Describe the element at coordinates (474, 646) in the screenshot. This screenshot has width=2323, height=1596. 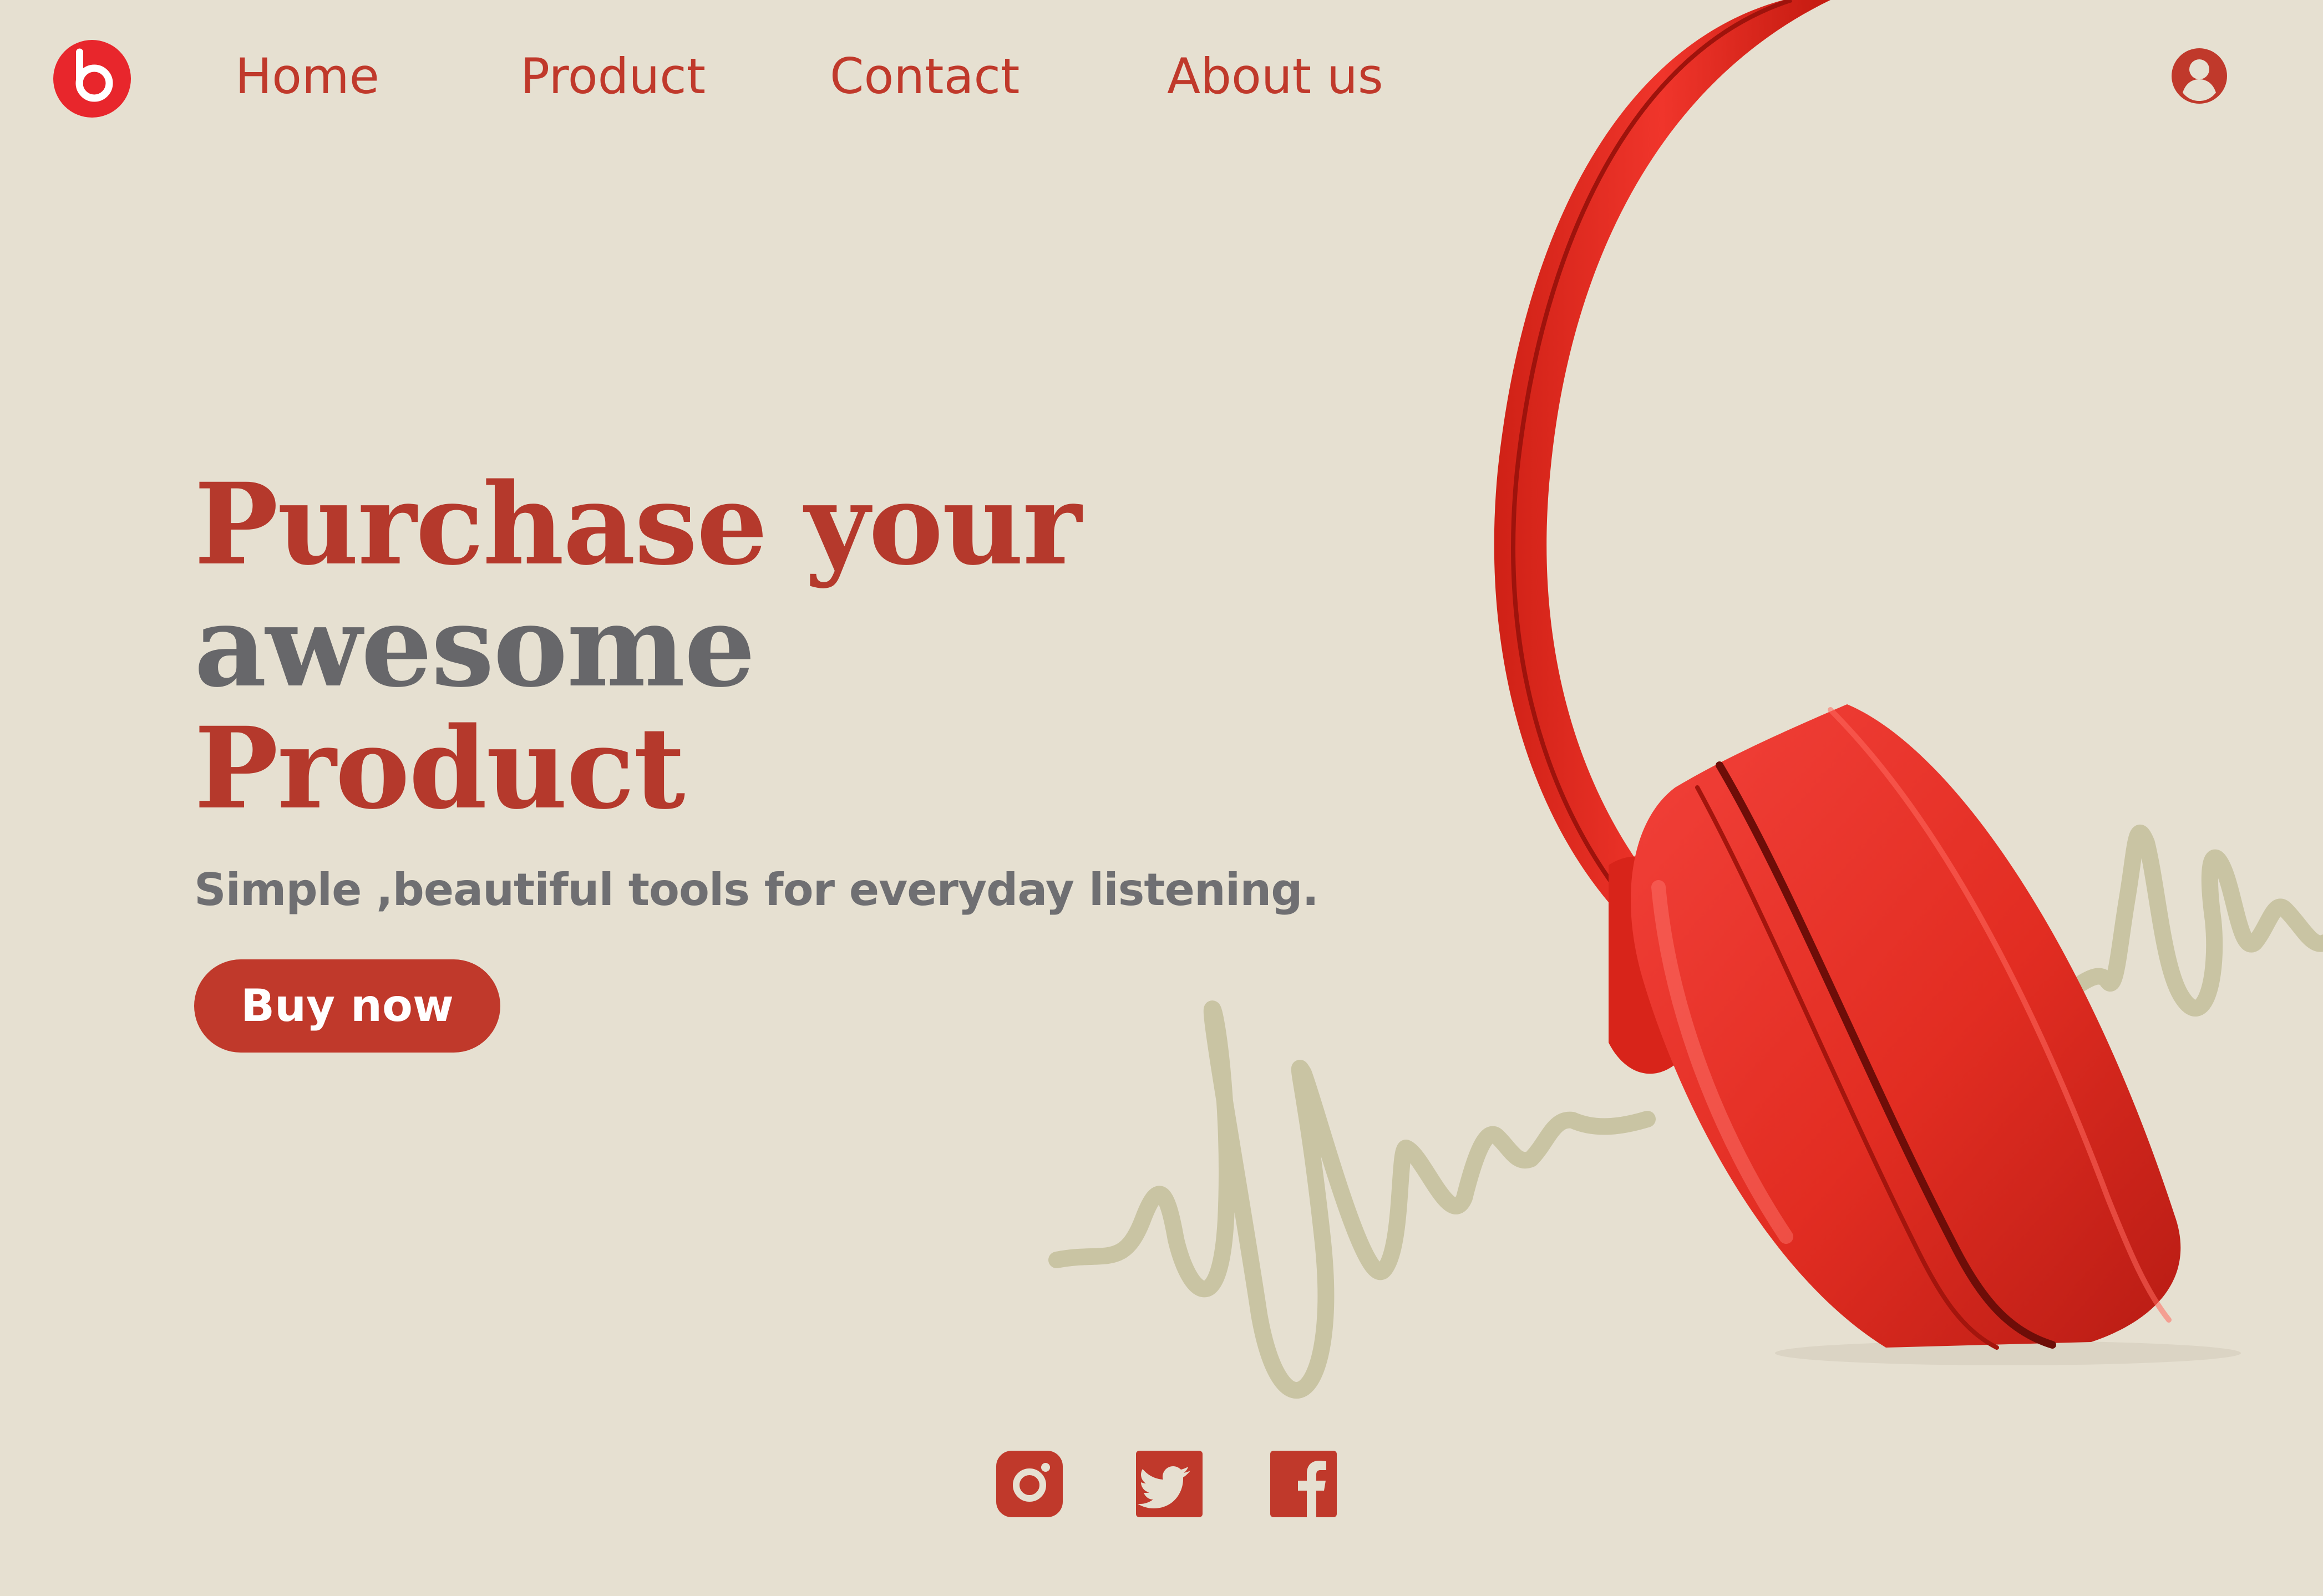
I see `hero-title-line-2: awesome` at that location.